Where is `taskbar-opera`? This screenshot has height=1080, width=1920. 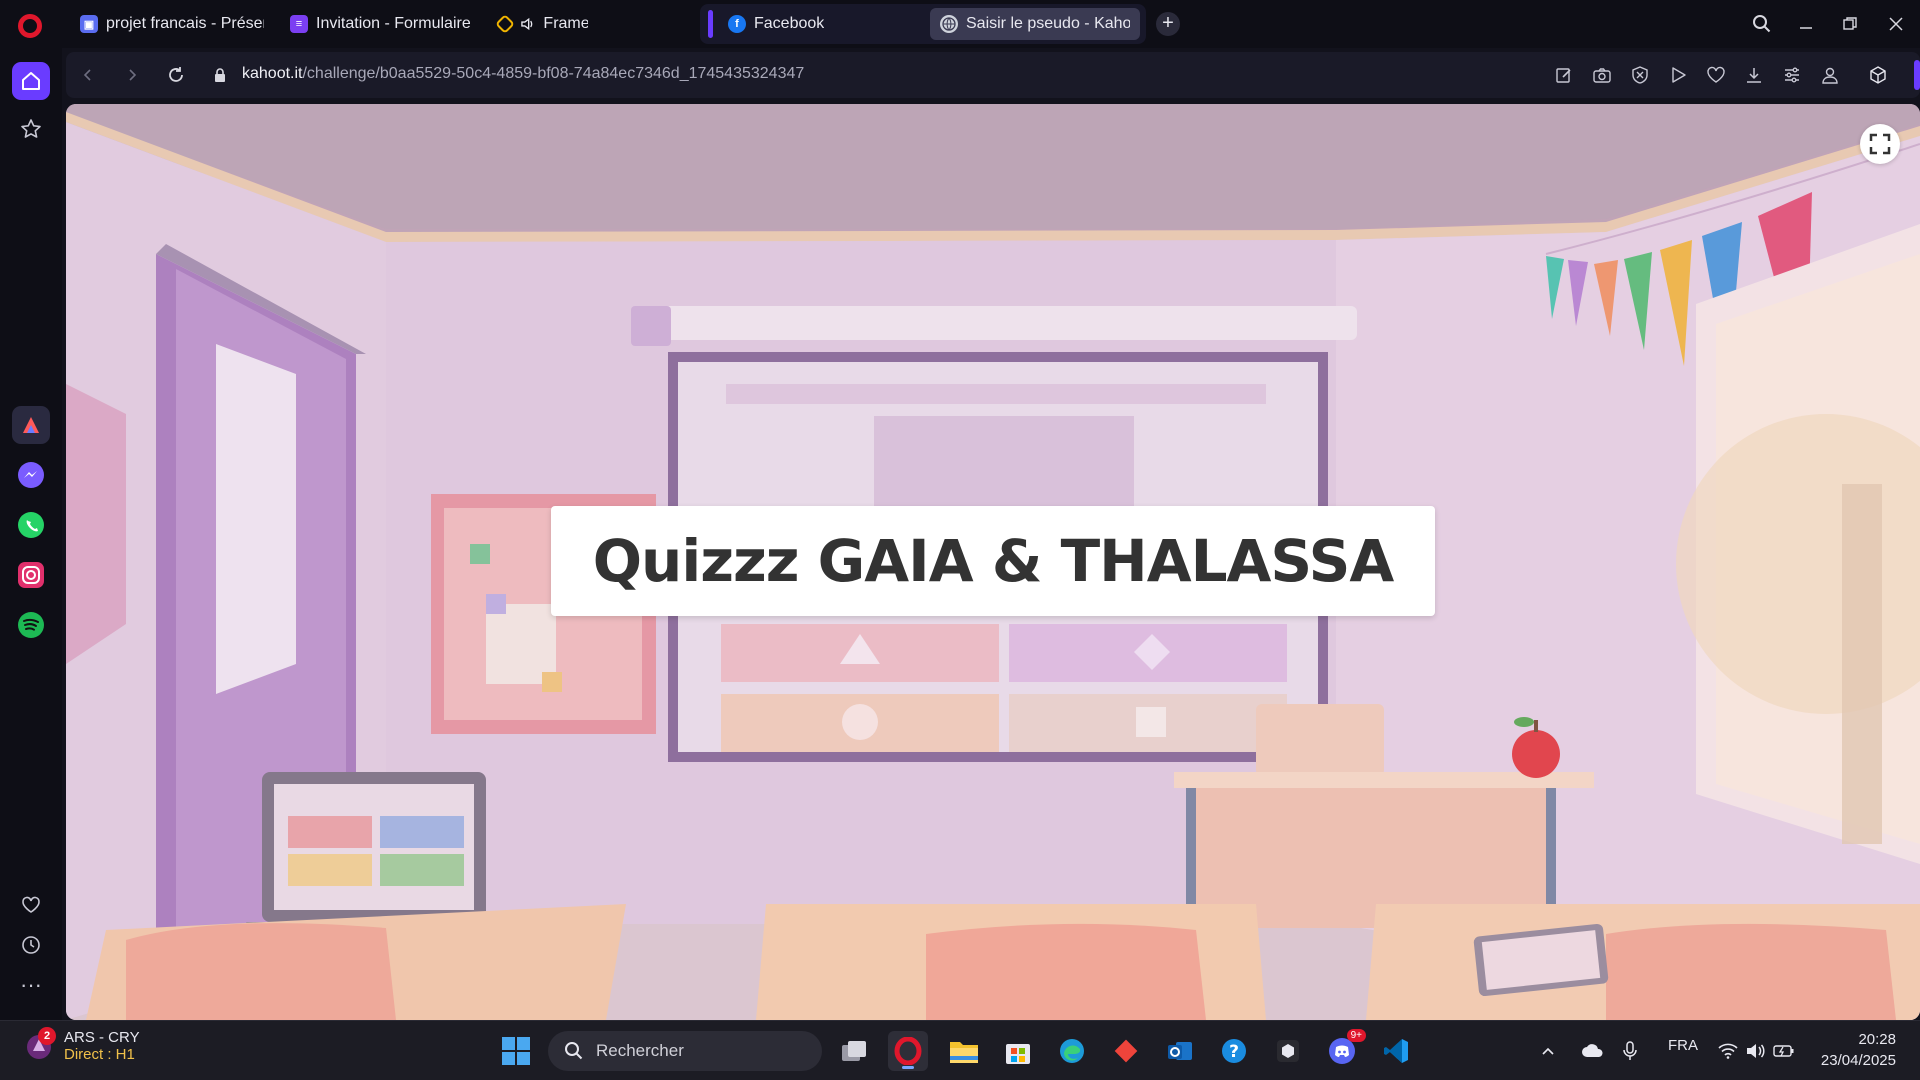
taskbar-opera is located at coordinates (908, 1051).